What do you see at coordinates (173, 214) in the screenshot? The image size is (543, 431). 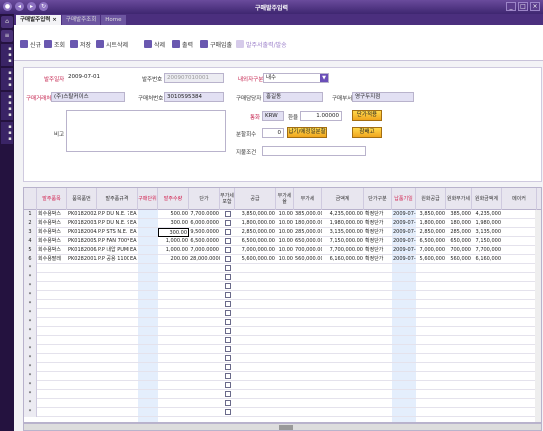 I see `cell-qty: 500.00` at bounding box center [173, 214].